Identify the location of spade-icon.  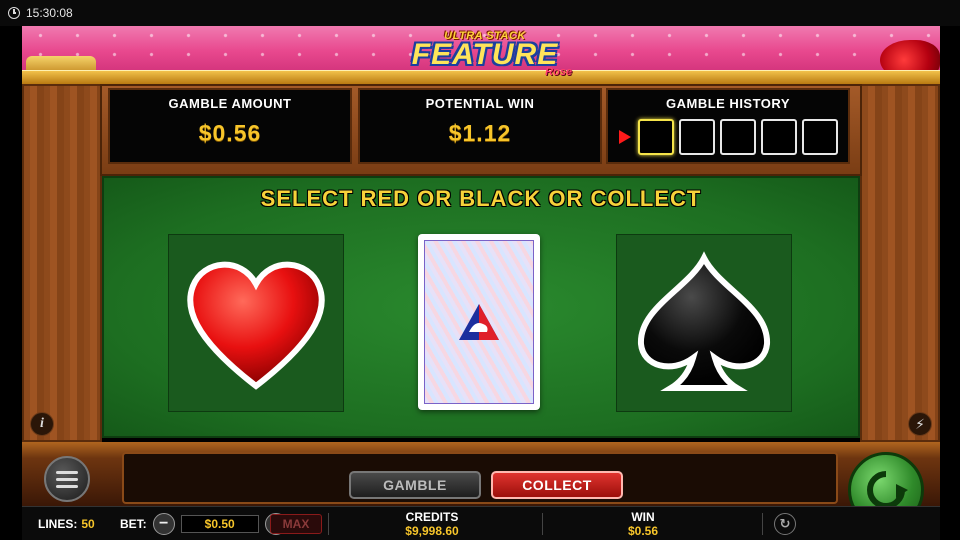
(704, 321).